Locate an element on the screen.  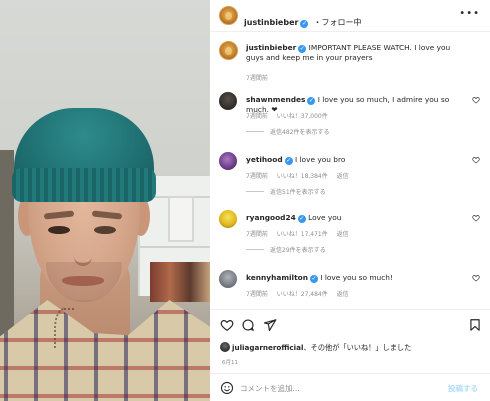
liker-avatar is located at coordinates (225, 347).